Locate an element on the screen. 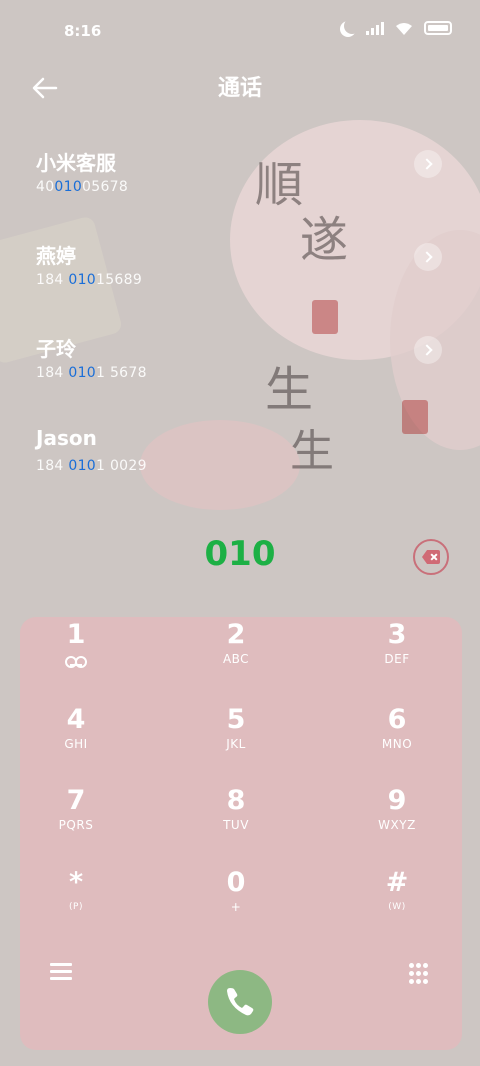  dialed-number: 010 is located at coordinates (240, 554).